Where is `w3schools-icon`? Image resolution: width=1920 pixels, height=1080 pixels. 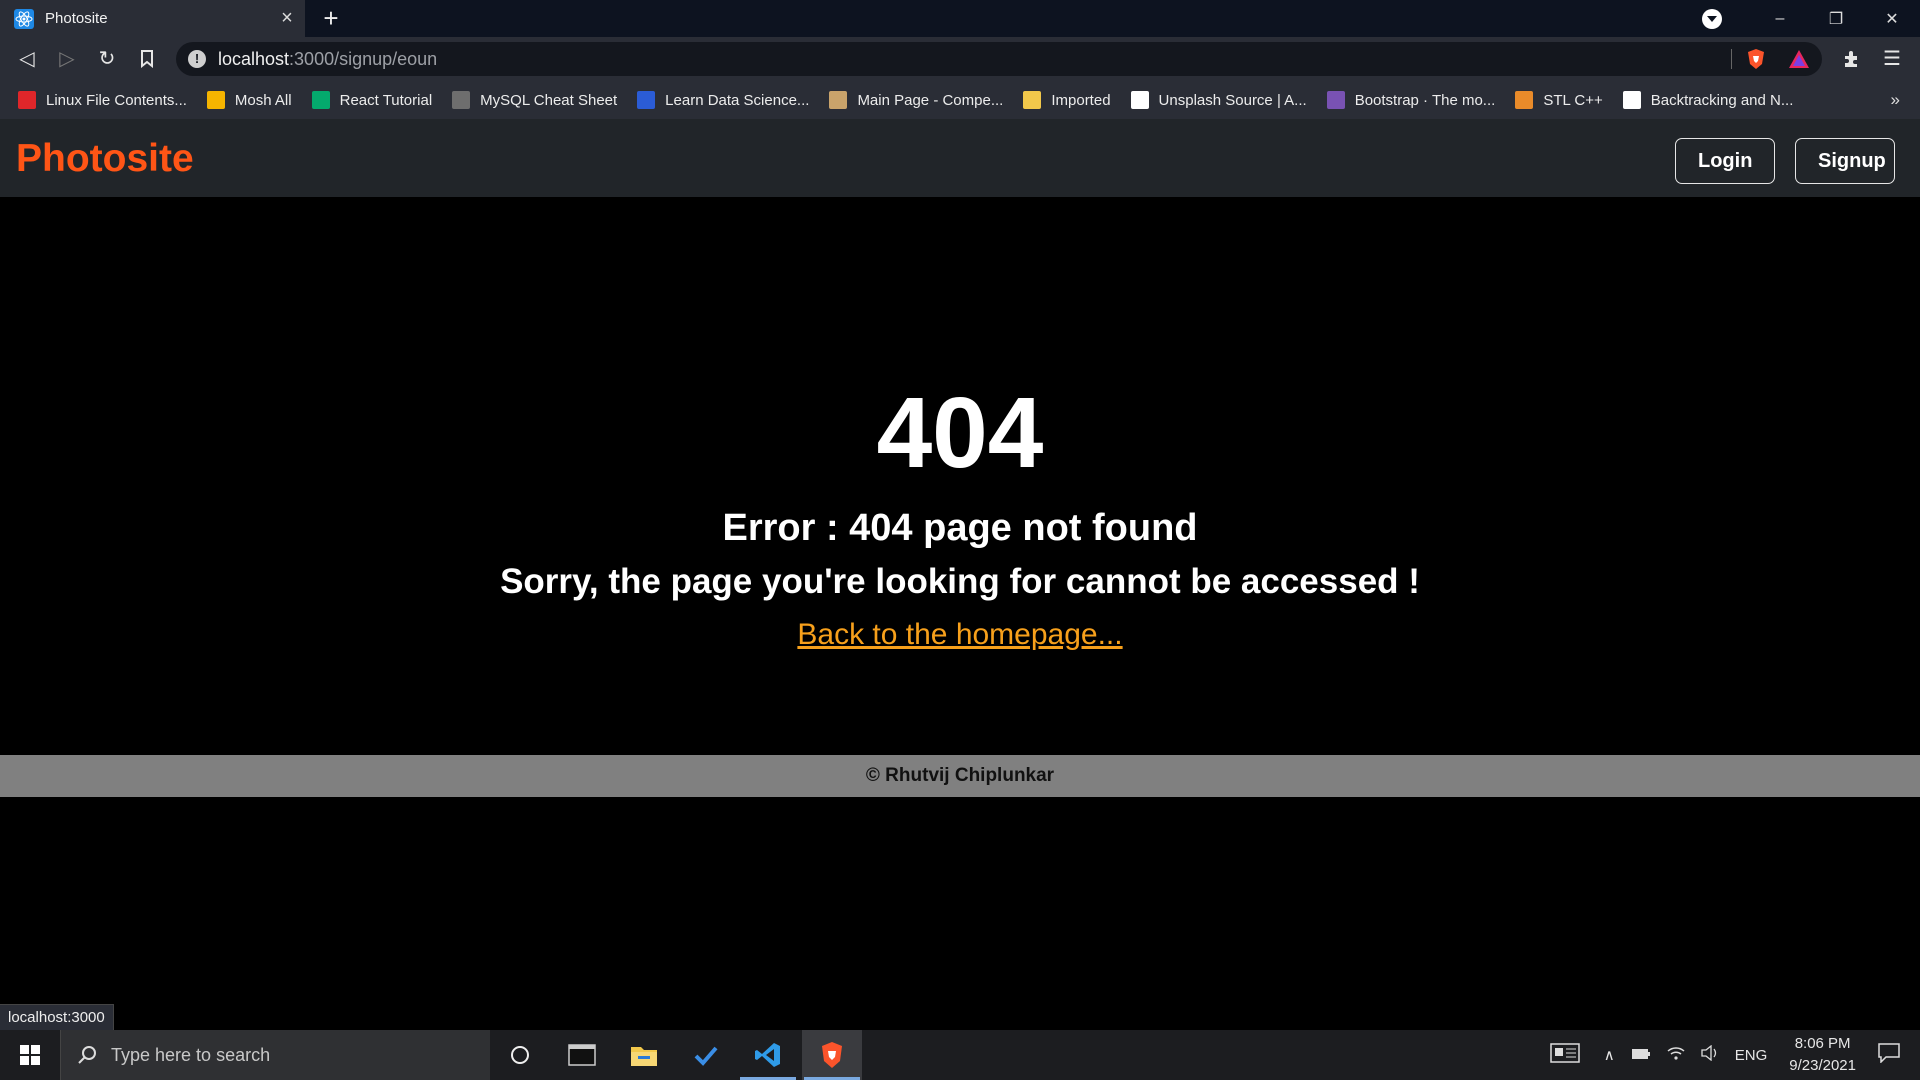
w3schools-icon is located at coordinates (320, 100).